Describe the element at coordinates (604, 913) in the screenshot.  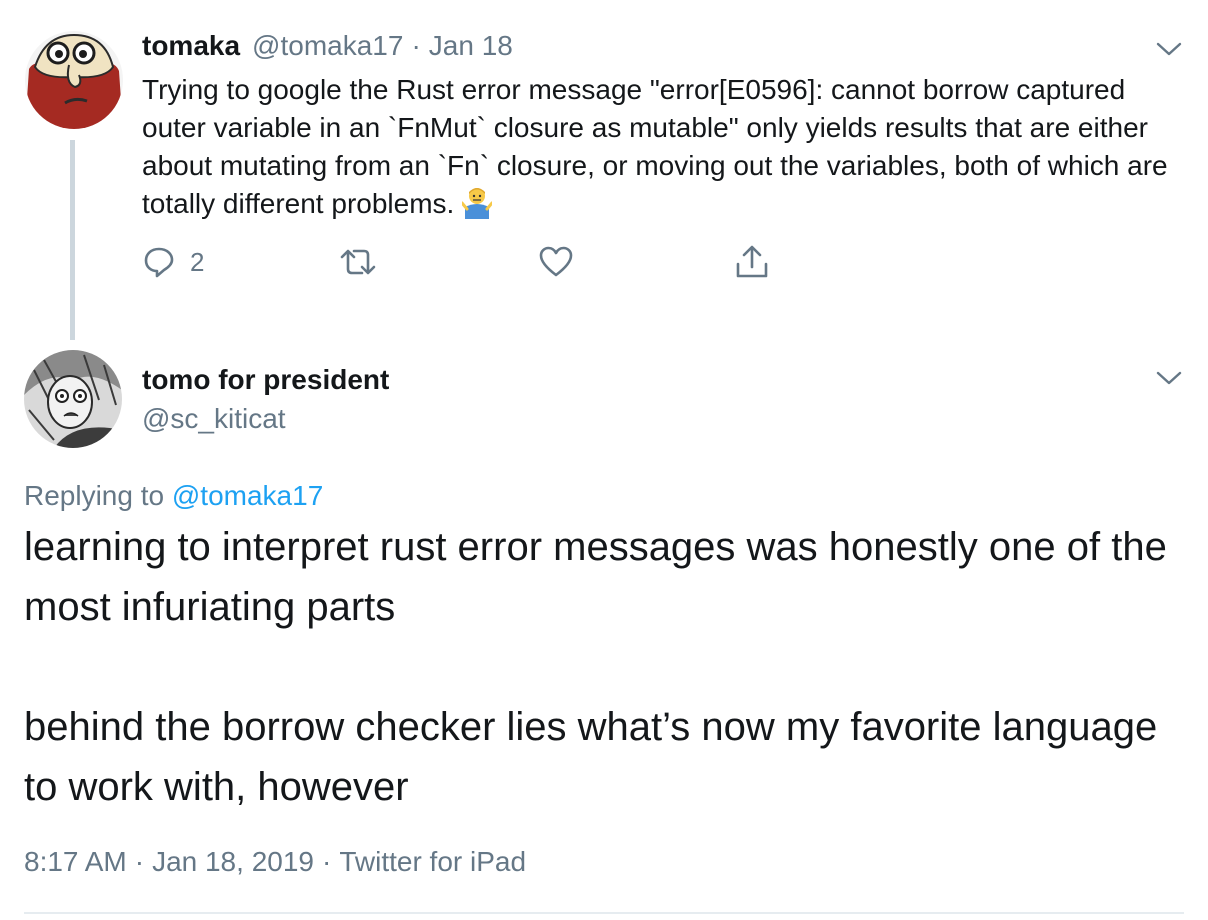
I see `bottom-divider` at that location.